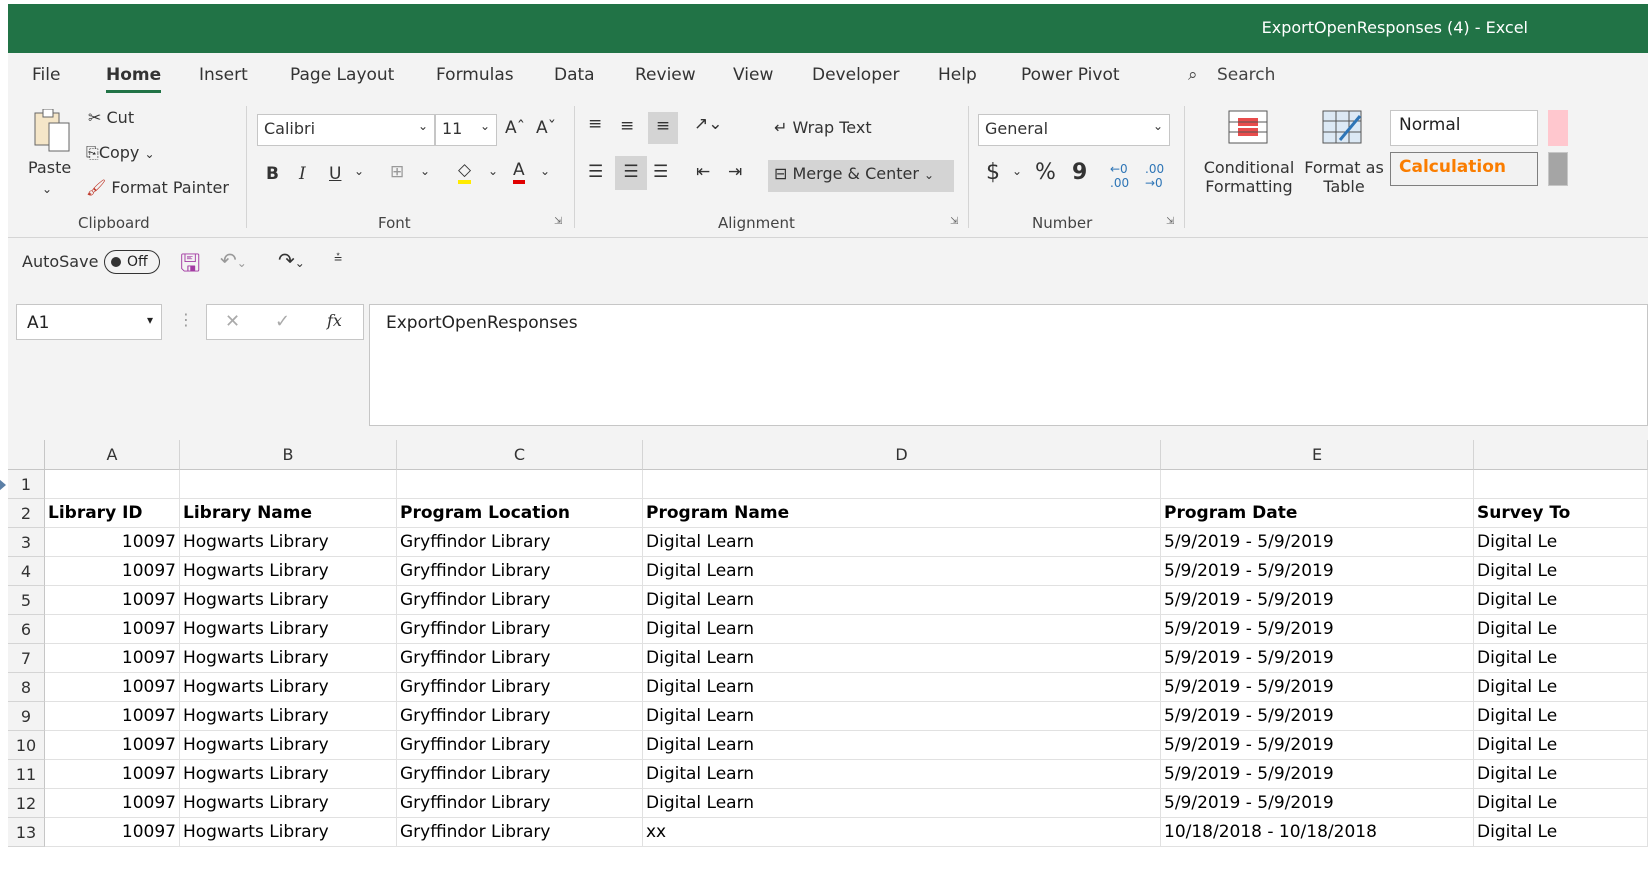  What do you see at coordinates (1344, 177) in the screenshot?
I see `format-as-table-button: Format as Table` at bounding box center [1344, 177].